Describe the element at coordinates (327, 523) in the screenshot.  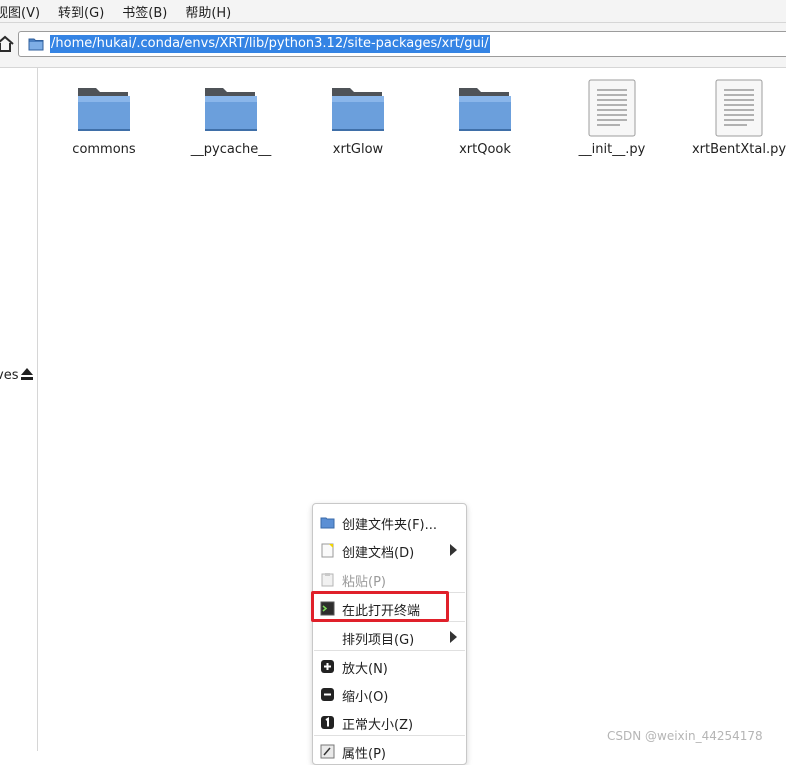
I see `new-folder-icon` at that location.